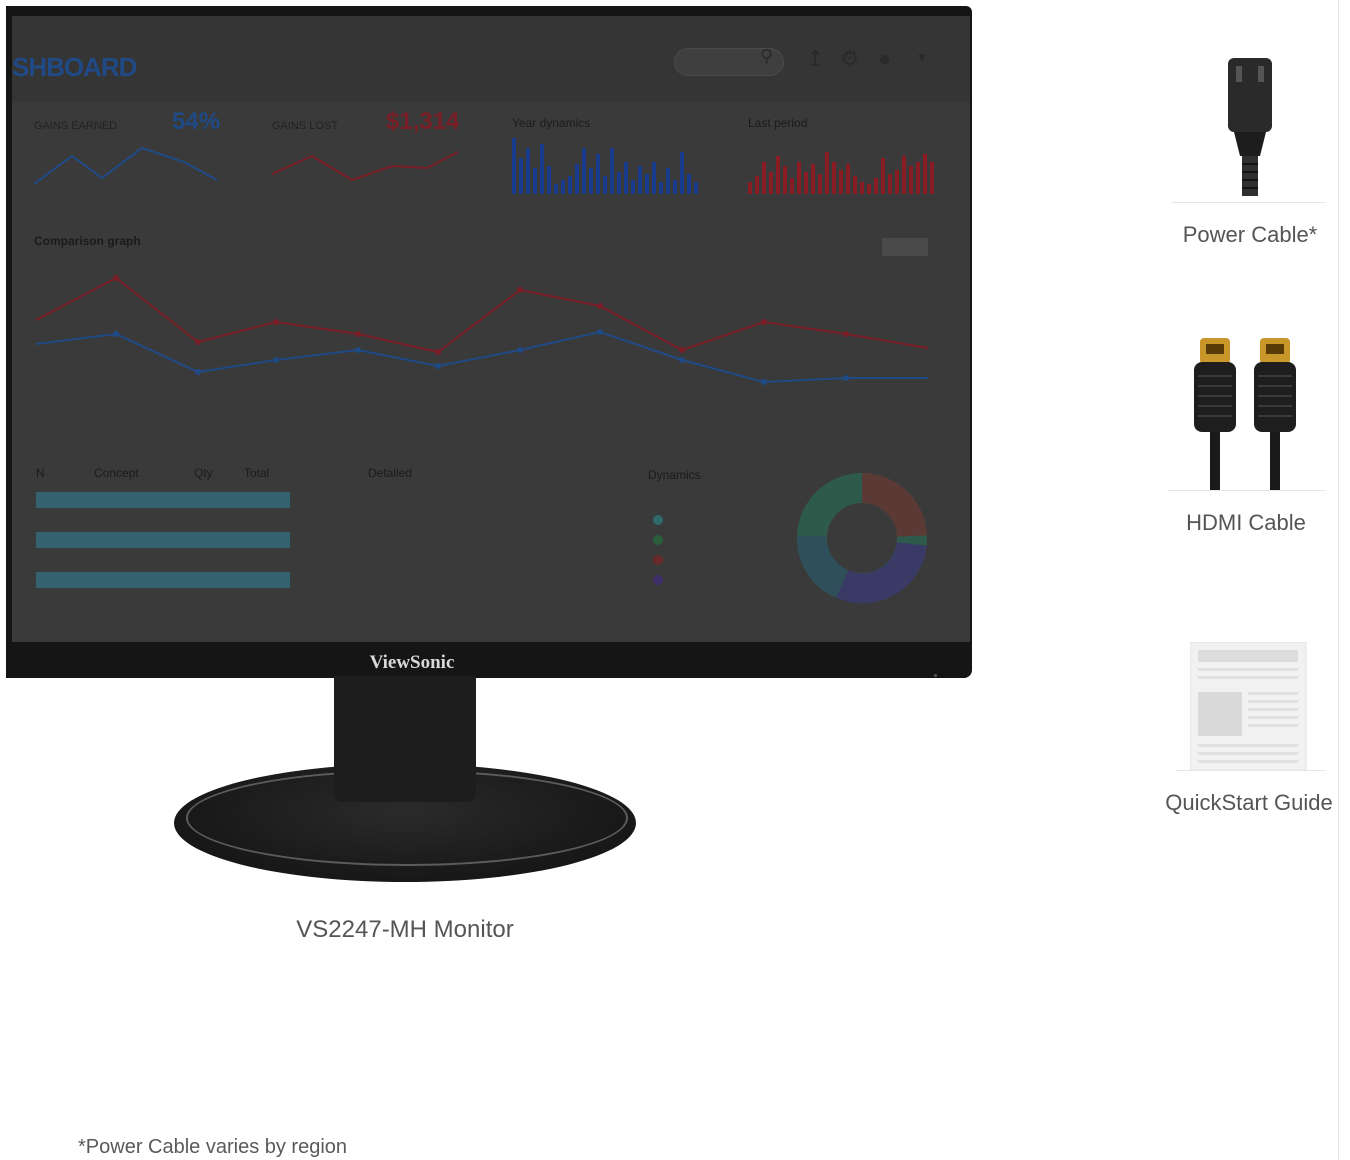 This screenshot has height=1160, width=1350. I want to click on table-header-qty: Qty, so click(203, 473).